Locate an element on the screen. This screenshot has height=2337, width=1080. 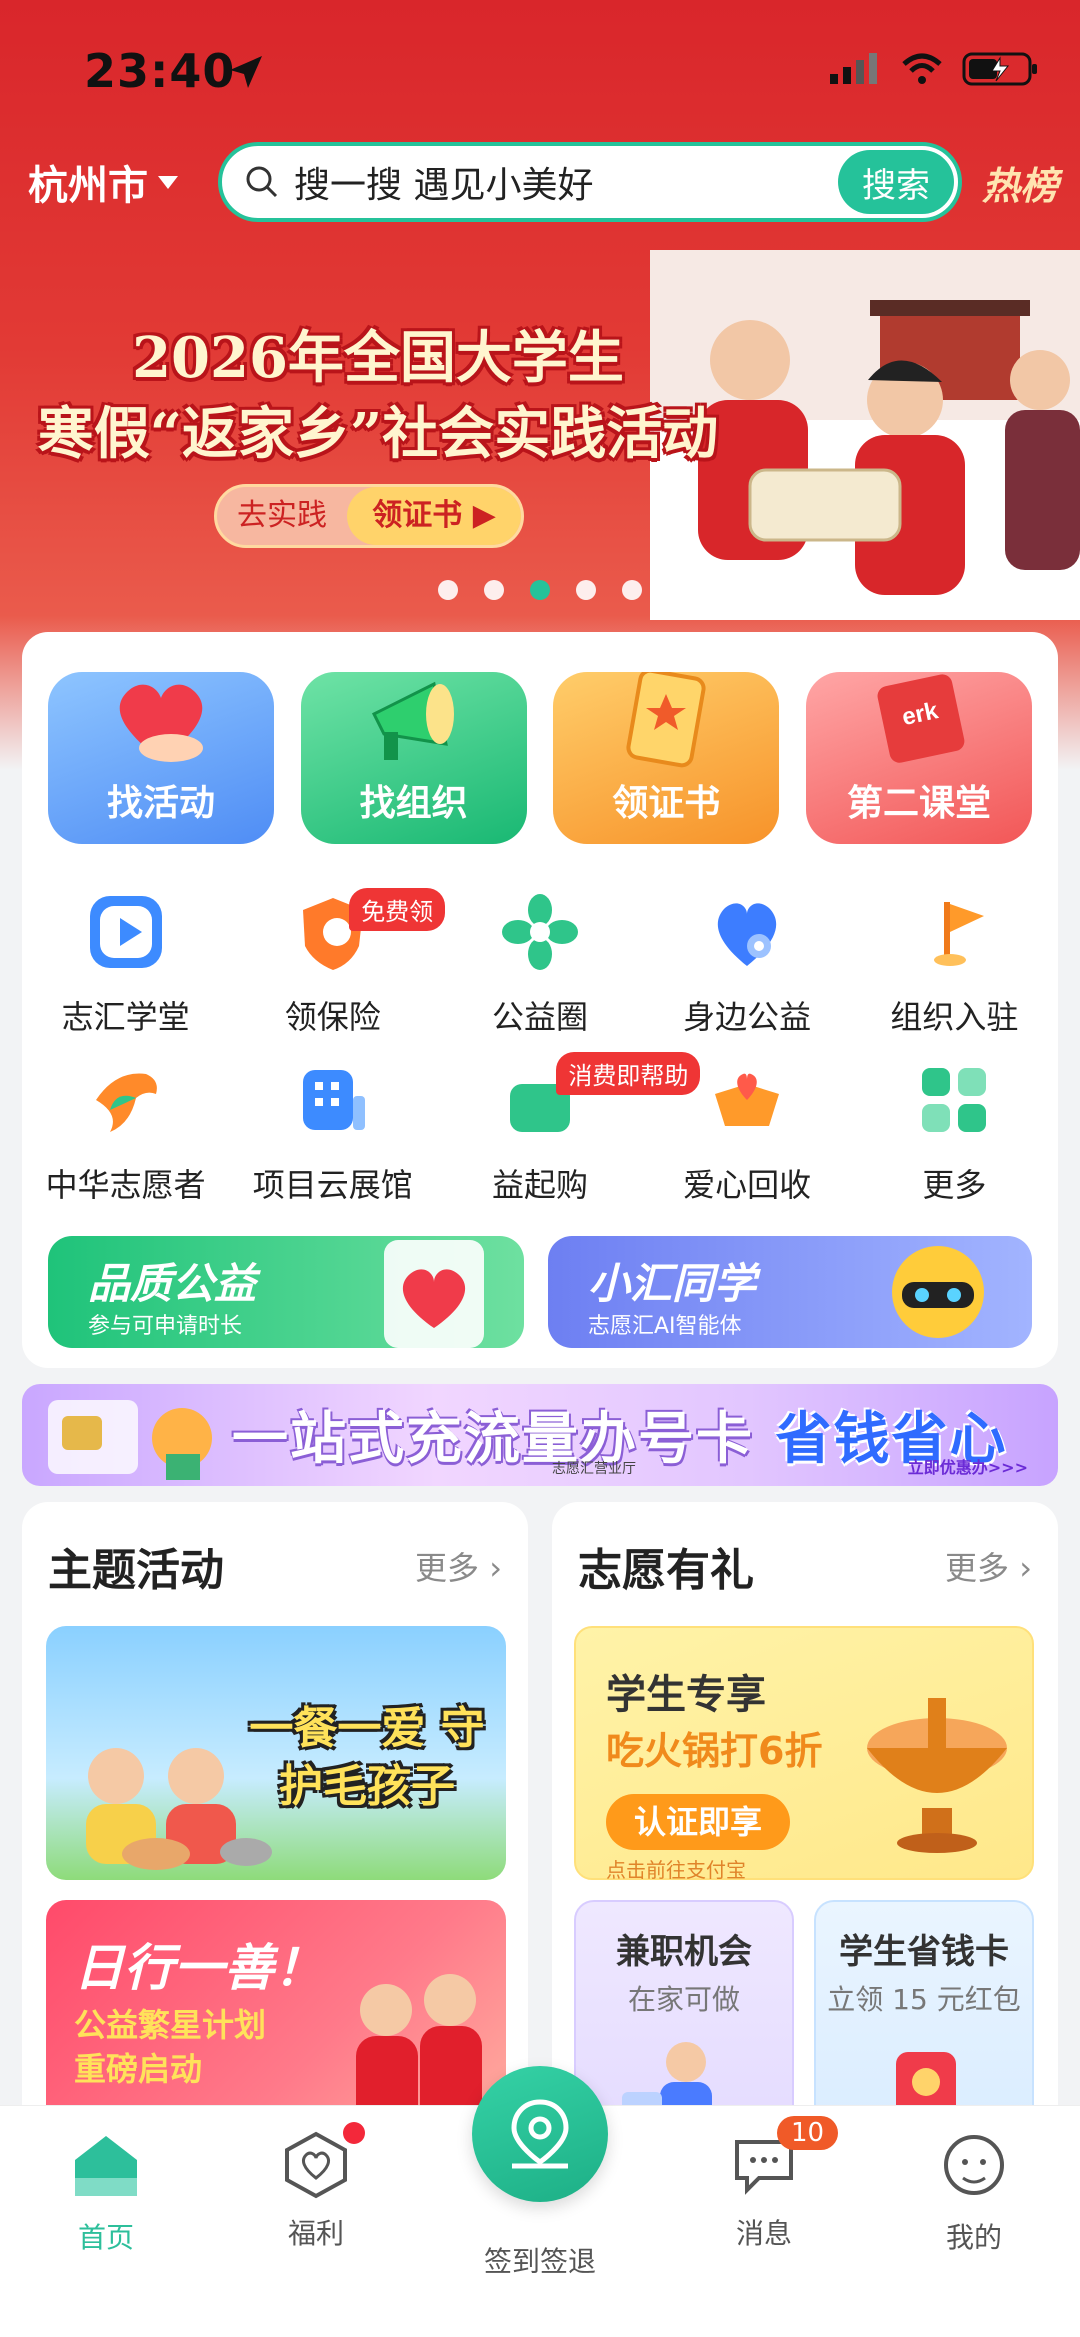
grid-item-label: 身边公益 is located at coordinates (747, 1017).